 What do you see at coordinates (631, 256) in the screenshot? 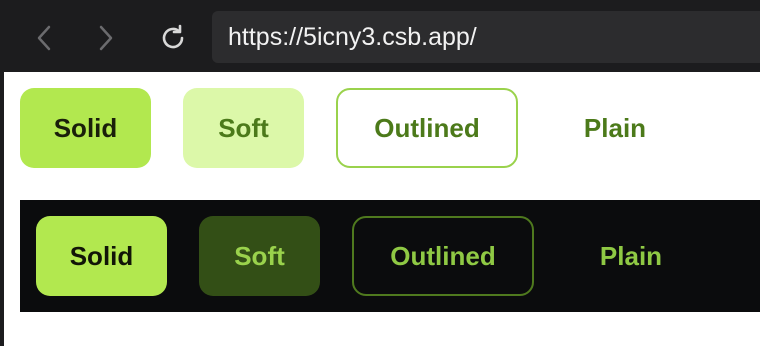
I see `plain-button-dark: Plain` at bounding box center [631, 256].